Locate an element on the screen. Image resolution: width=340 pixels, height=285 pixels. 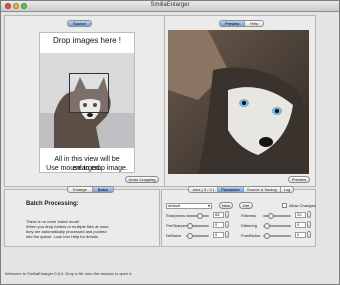
tab-batch: Batch is located at coordinates (103, 189).